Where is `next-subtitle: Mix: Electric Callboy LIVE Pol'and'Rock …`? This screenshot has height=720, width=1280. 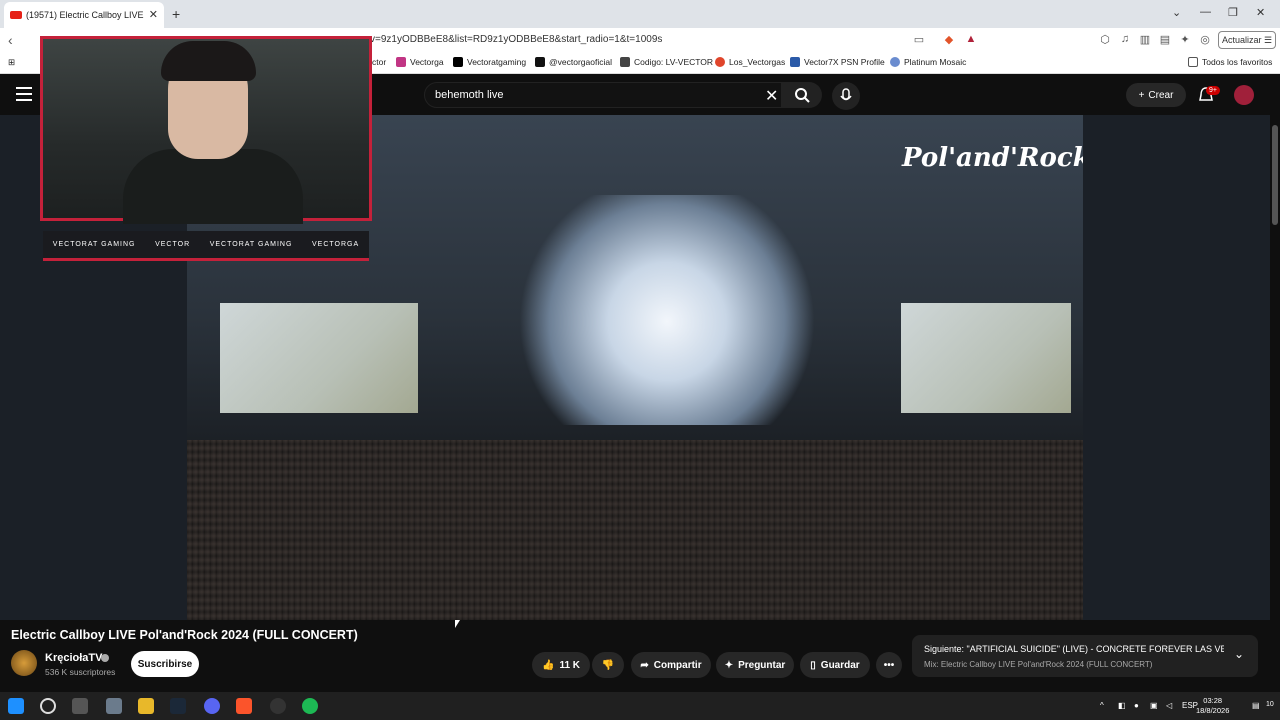
next-subtitle: Mix: Electric Callboy LIVE Pol'and'Rock … is located at coordinates (1038, 664).